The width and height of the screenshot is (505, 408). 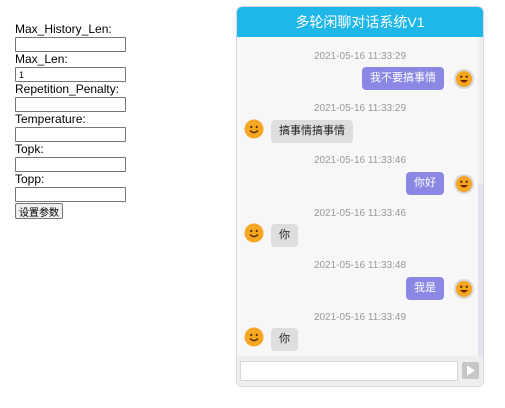 What do you see at coordinates (30, 179) in the screenshot?
I see `topp-label: Topp:` at bounding box center [30, 179].